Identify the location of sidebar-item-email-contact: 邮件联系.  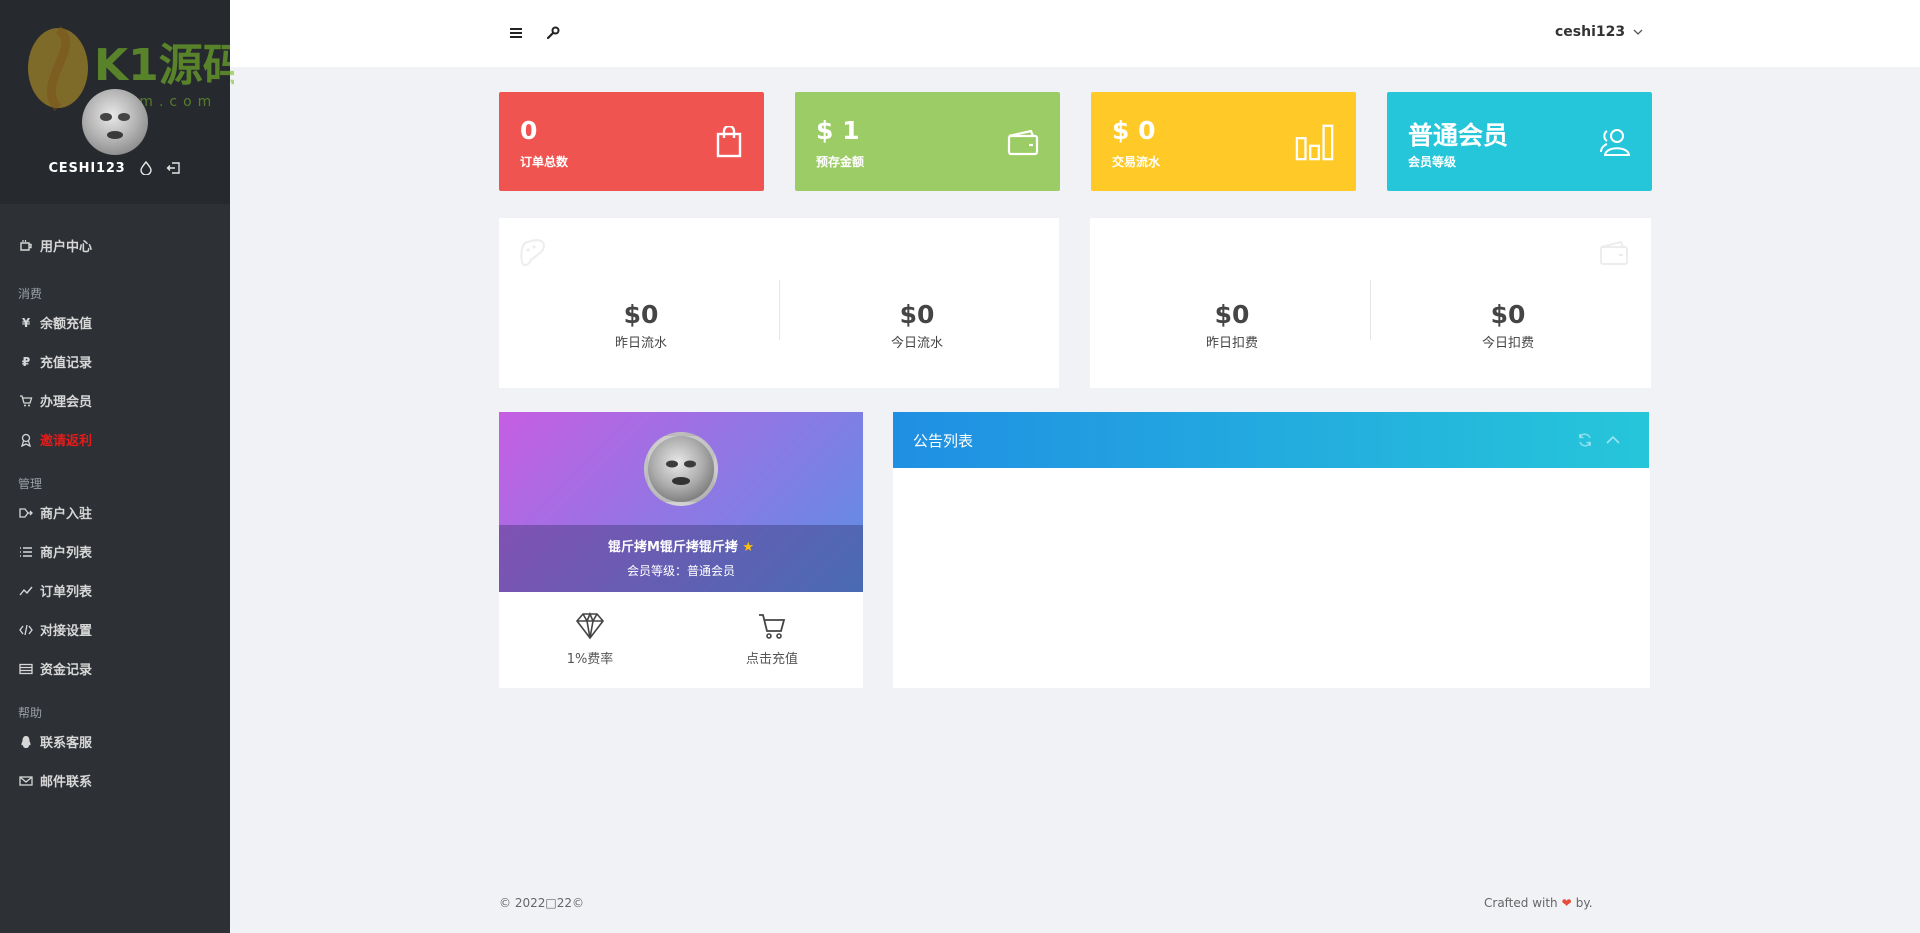
(115, 780).